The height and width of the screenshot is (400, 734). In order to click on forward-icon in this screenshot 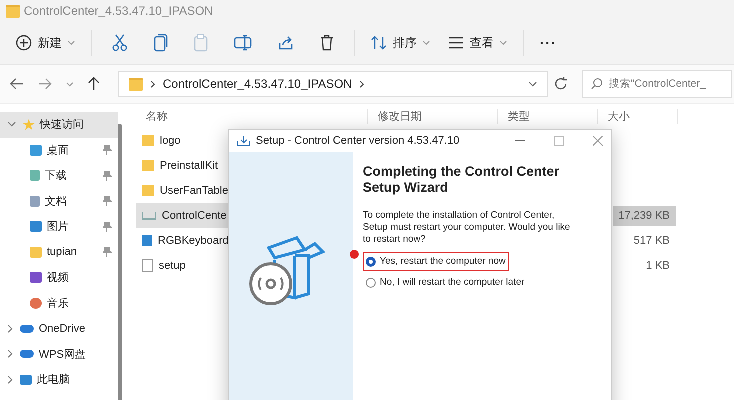, I will do `click(45, 84)`.